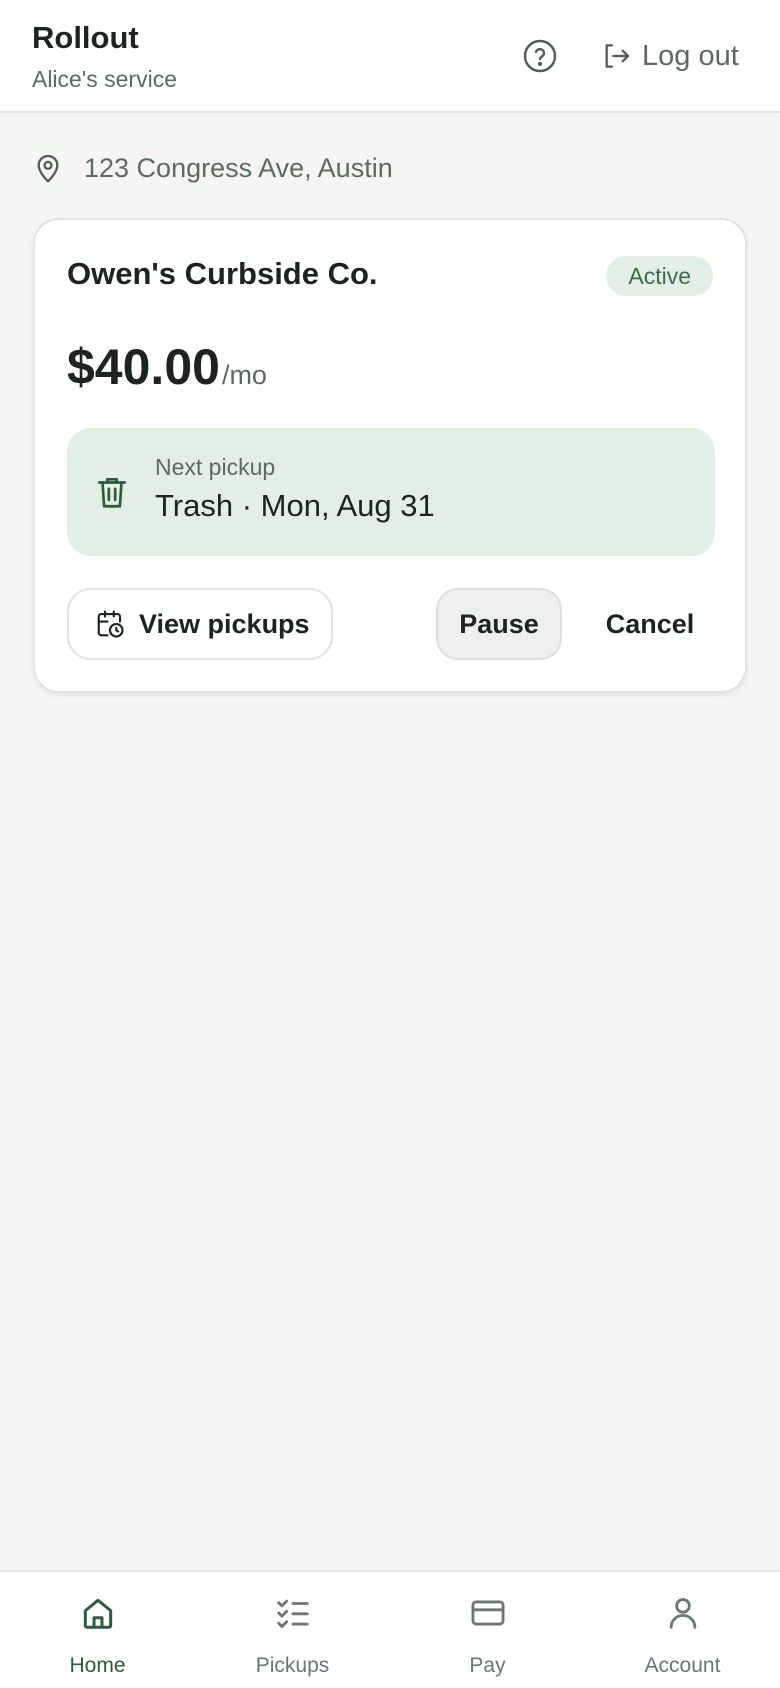 The image size is (780, 1688). I want to click on tab-home-label: Home, so click(97, 1665).